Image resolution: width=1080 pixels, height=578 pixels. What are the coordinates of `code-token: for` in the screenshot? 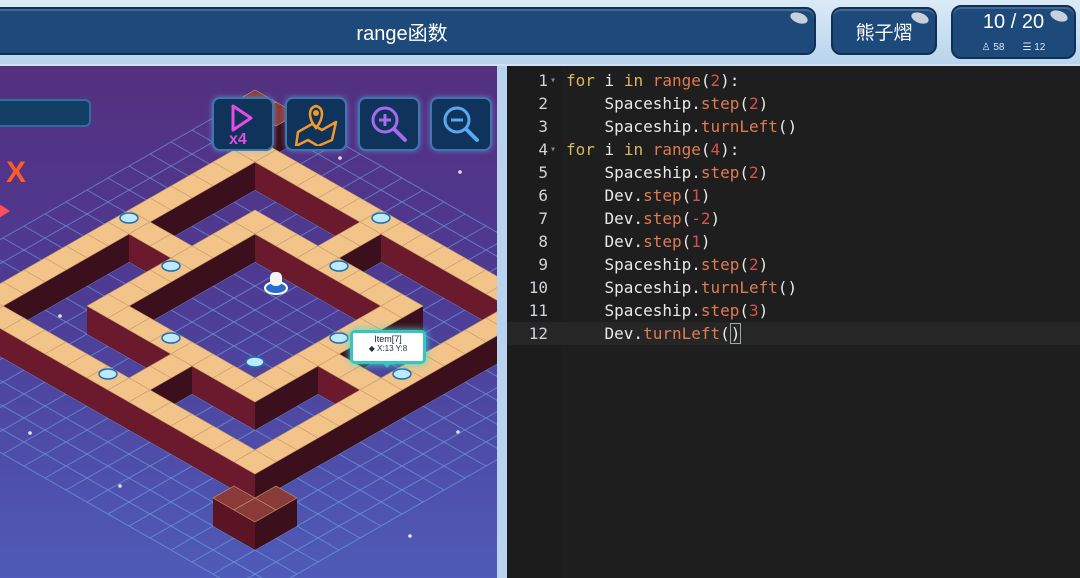 It's located at (580, 149).